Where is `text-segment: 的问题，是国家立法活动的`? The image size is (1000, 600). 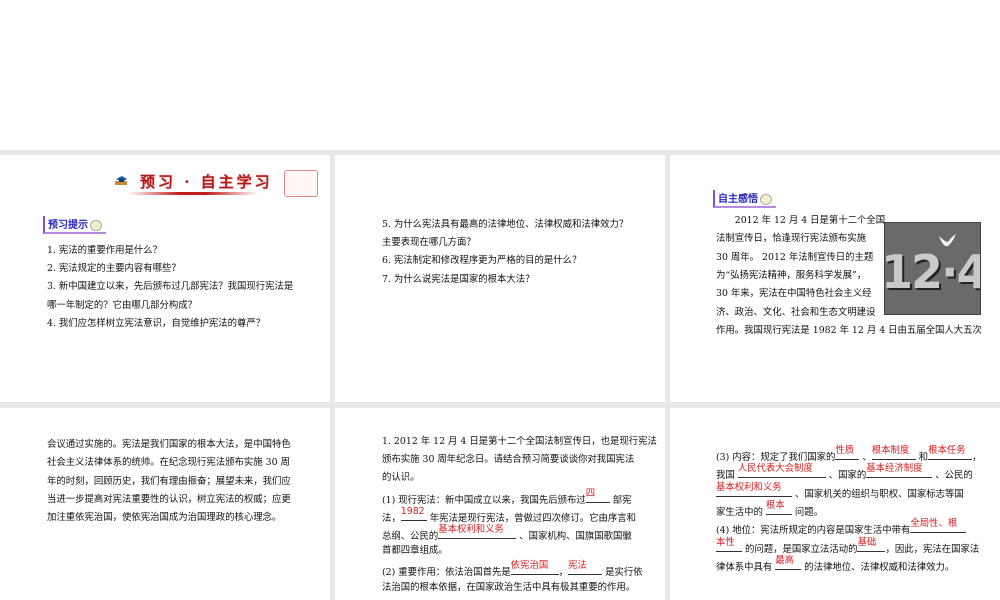 text-segment: 的问题，是国家立法活动的 is located at coordinates (800, 549).